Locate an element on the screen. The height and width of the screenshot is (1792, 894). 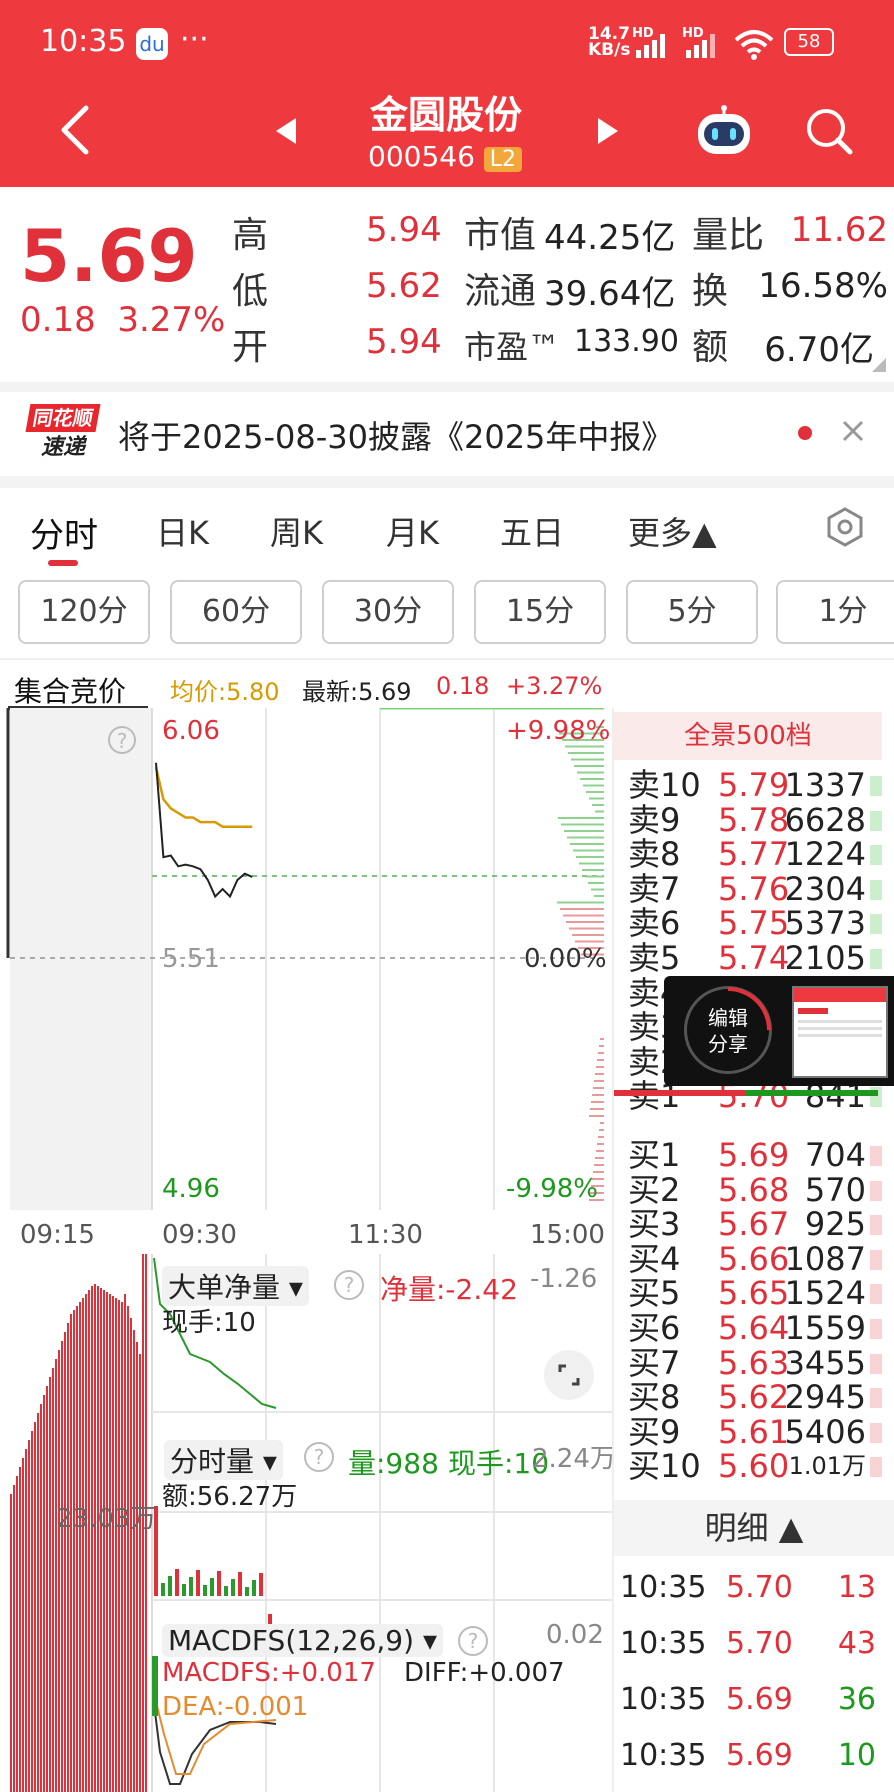
low-label: 低 is located at coordinates (250, 291).